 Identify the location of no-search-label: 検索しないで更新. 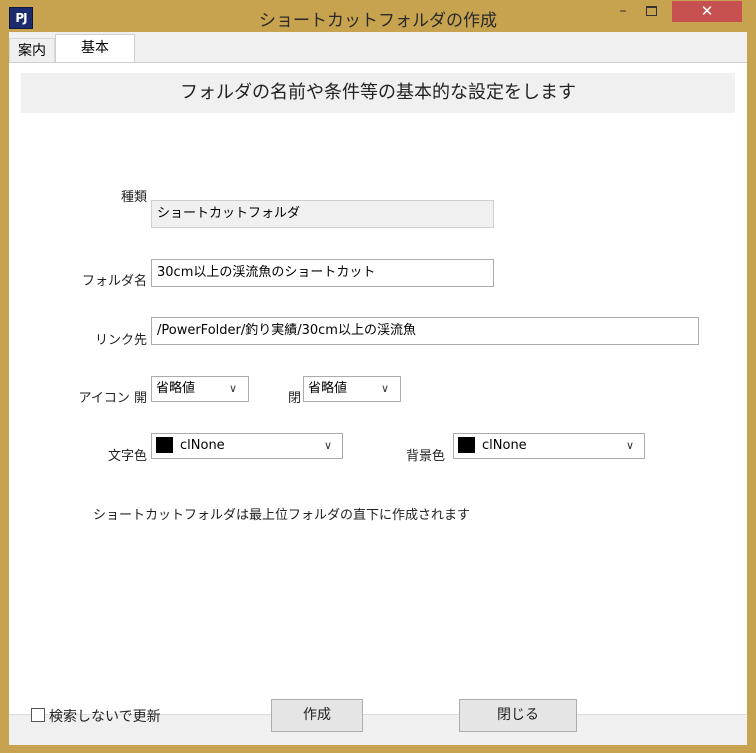
(105, 716).